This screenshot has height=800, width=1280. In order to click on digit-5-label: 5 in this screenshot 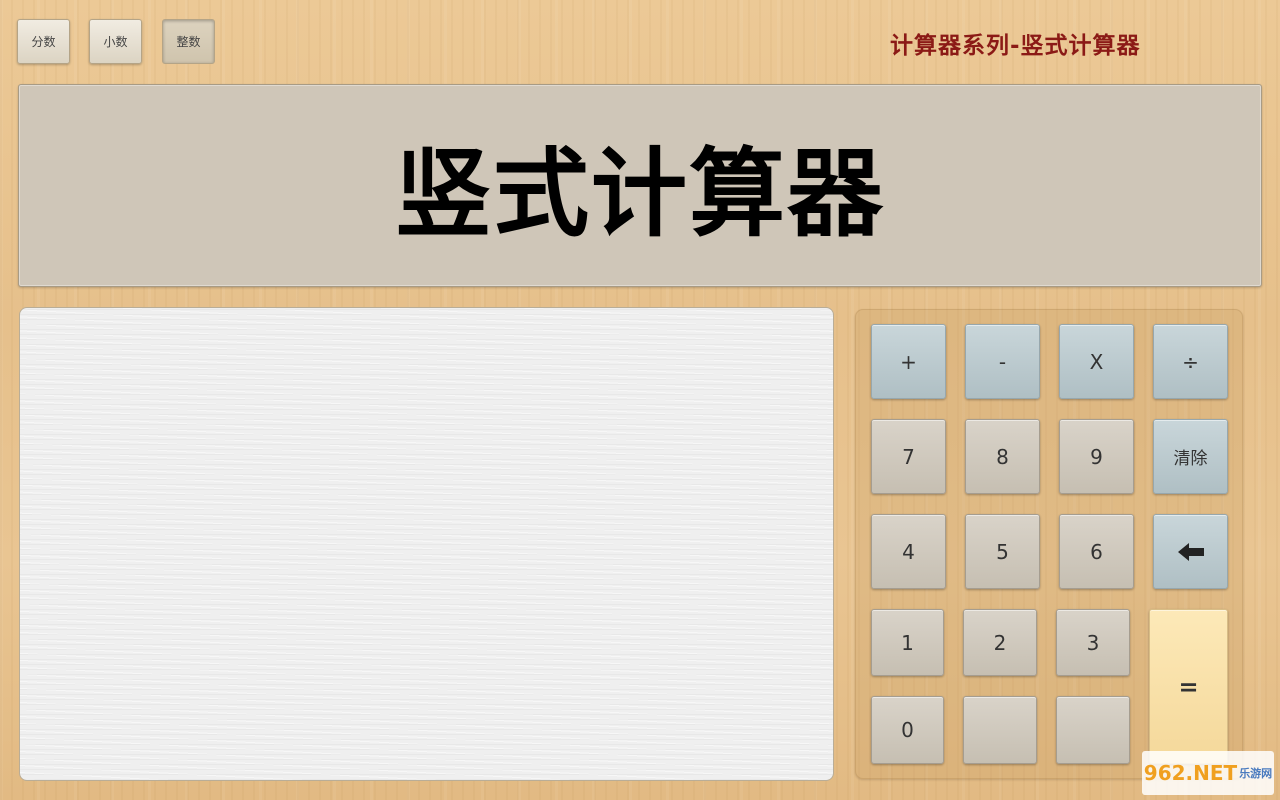, I will do `click(1002, 551)`.